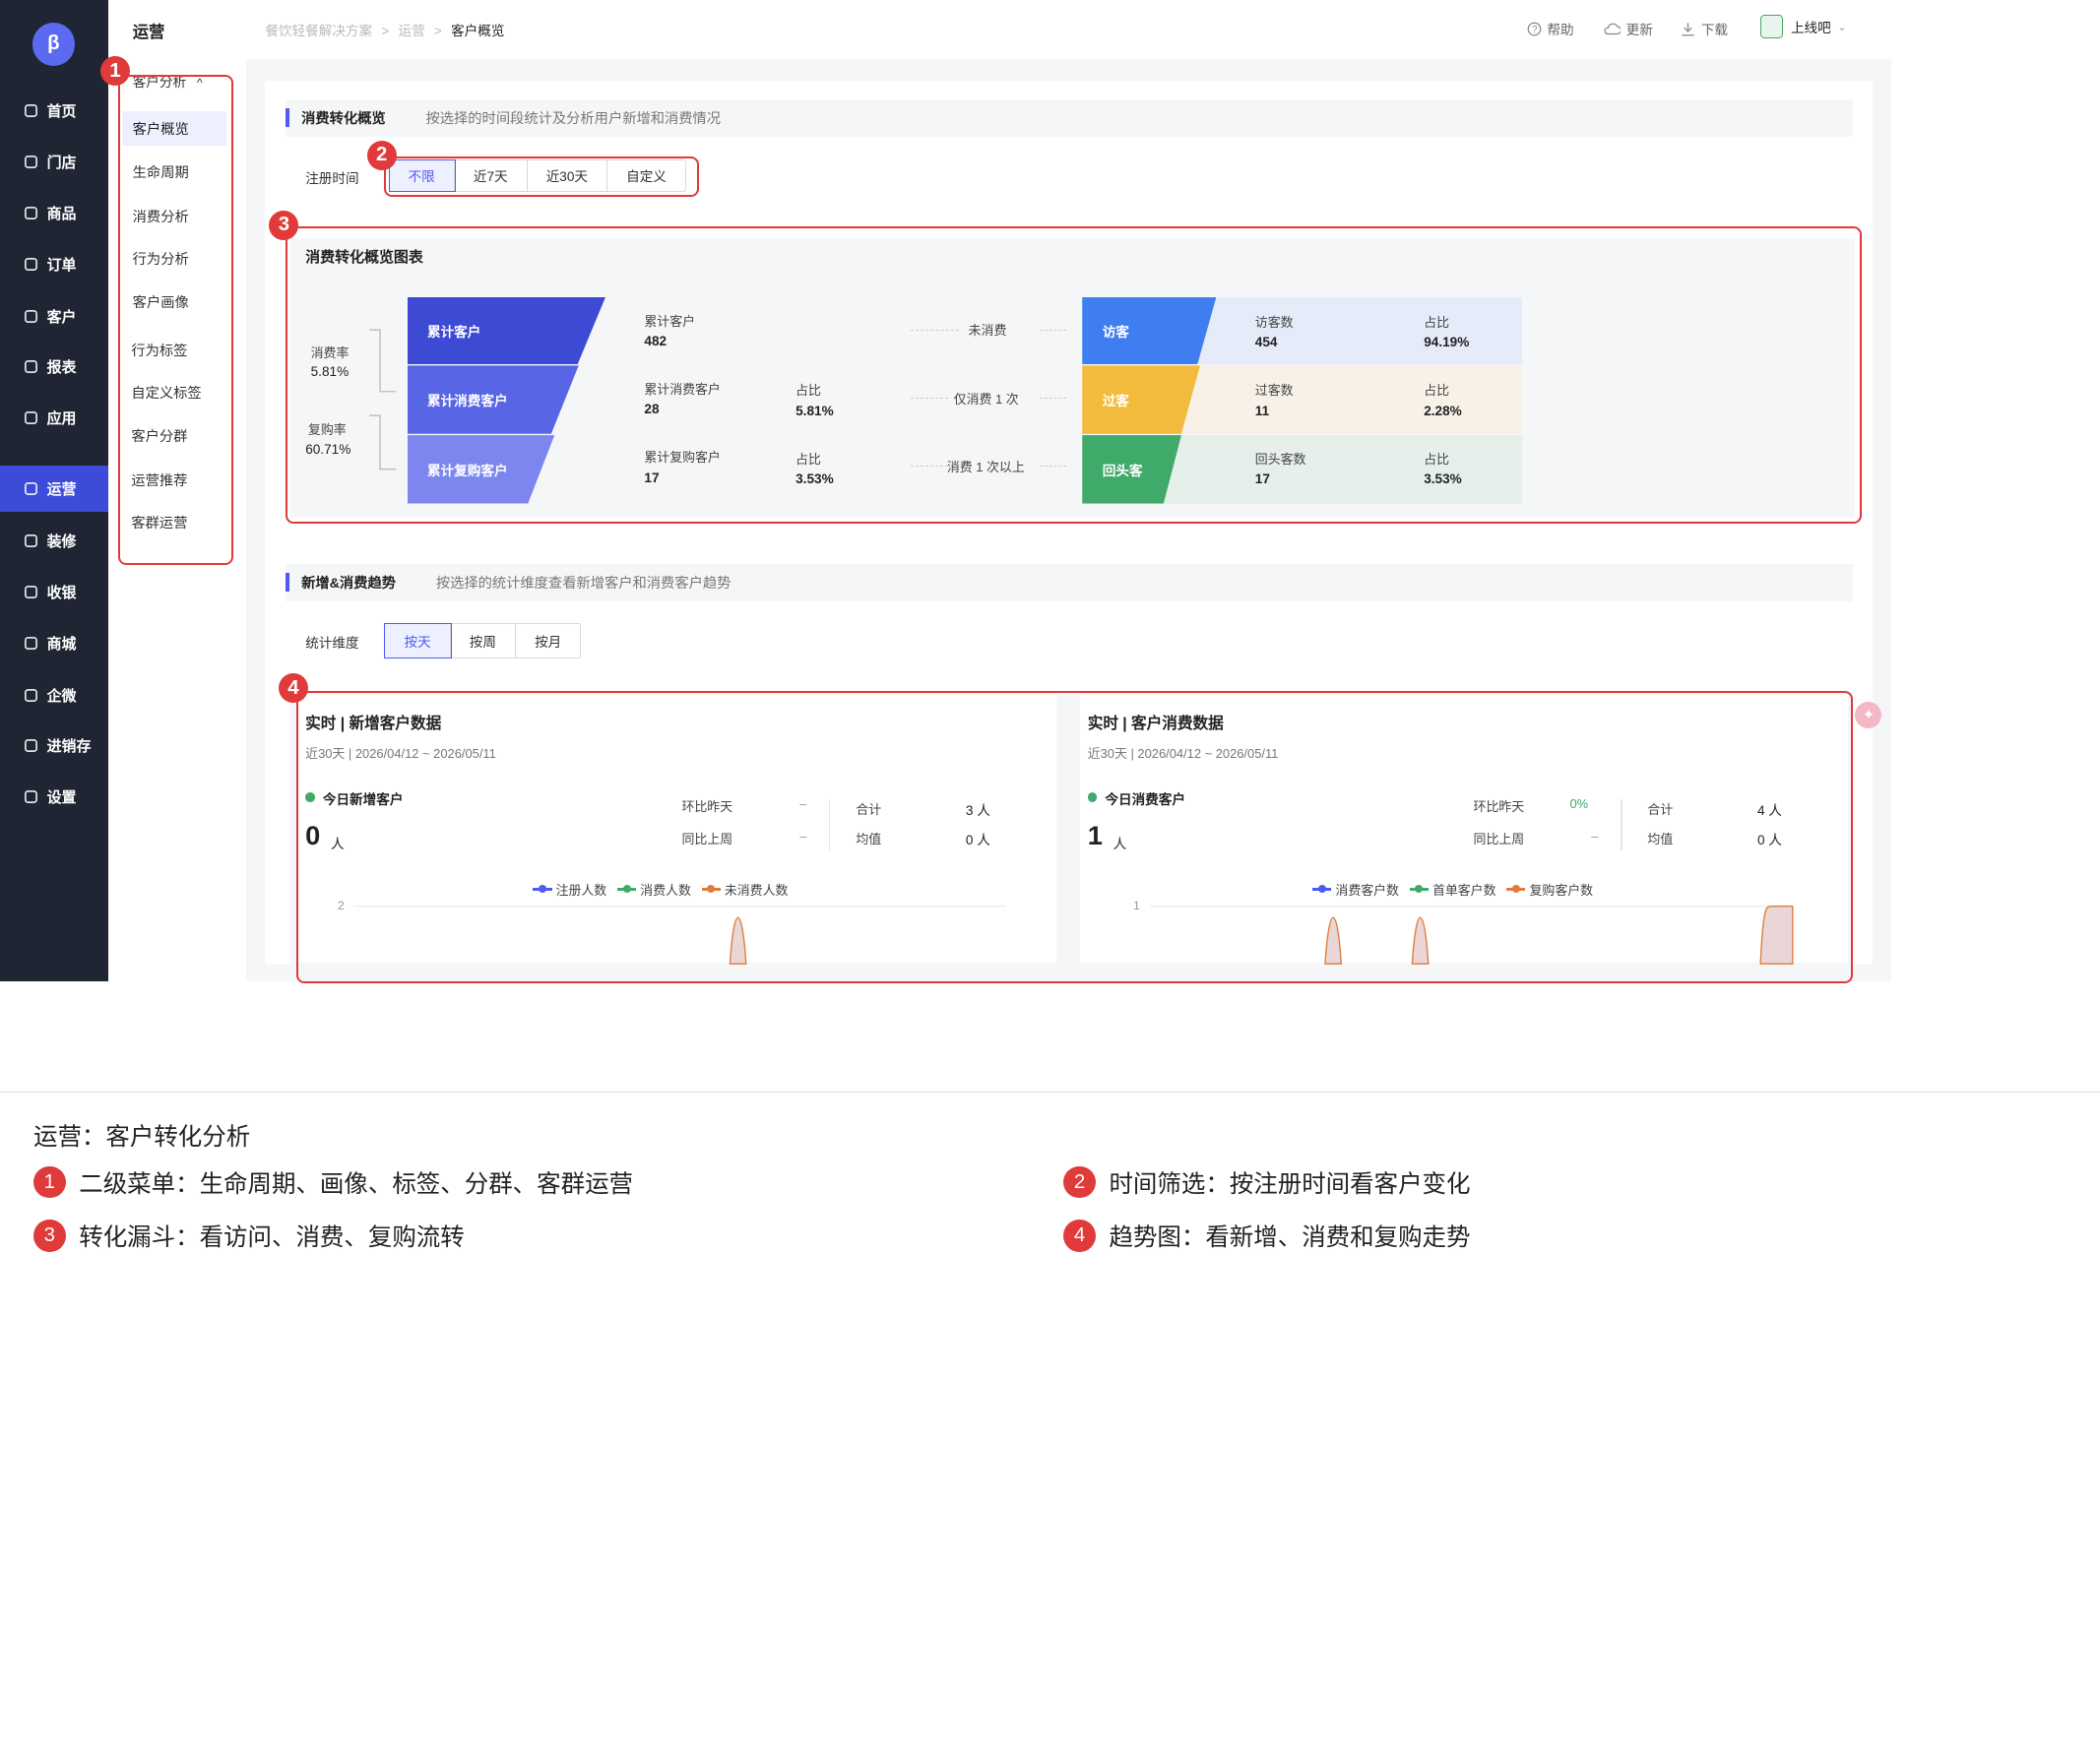 This screenshot has width=2100, height=1754. What do you see at coordinates (272, 1238) in the screenshot?
I see `caption-text: 转化漏斗：看访问、消费、复购流转` at bounding box center [272, 1238].